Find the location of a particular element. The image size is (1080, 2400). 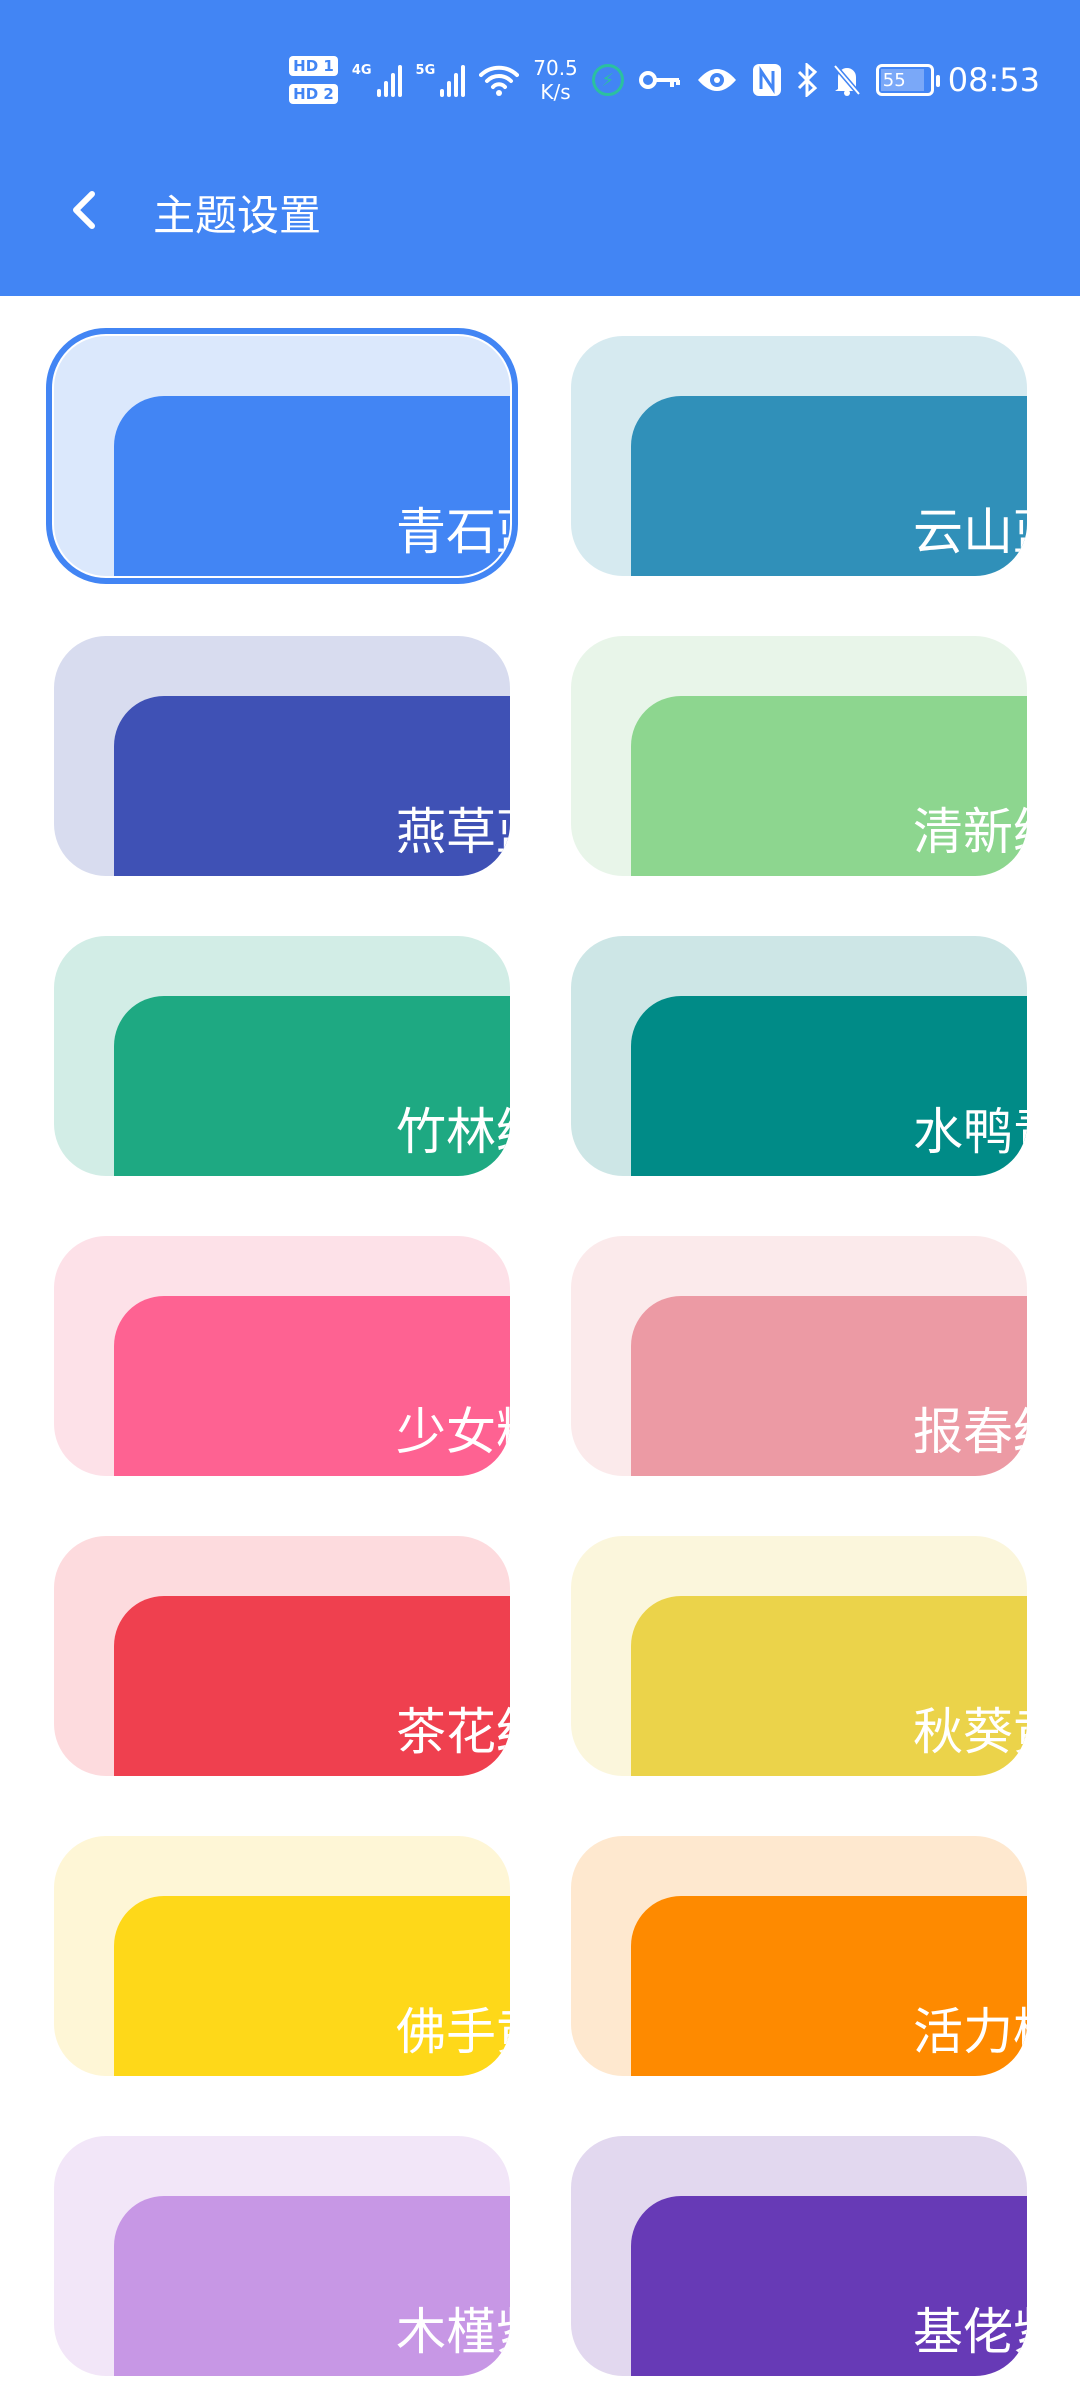

net1-label: 4G is located at coordinates (361, 70).